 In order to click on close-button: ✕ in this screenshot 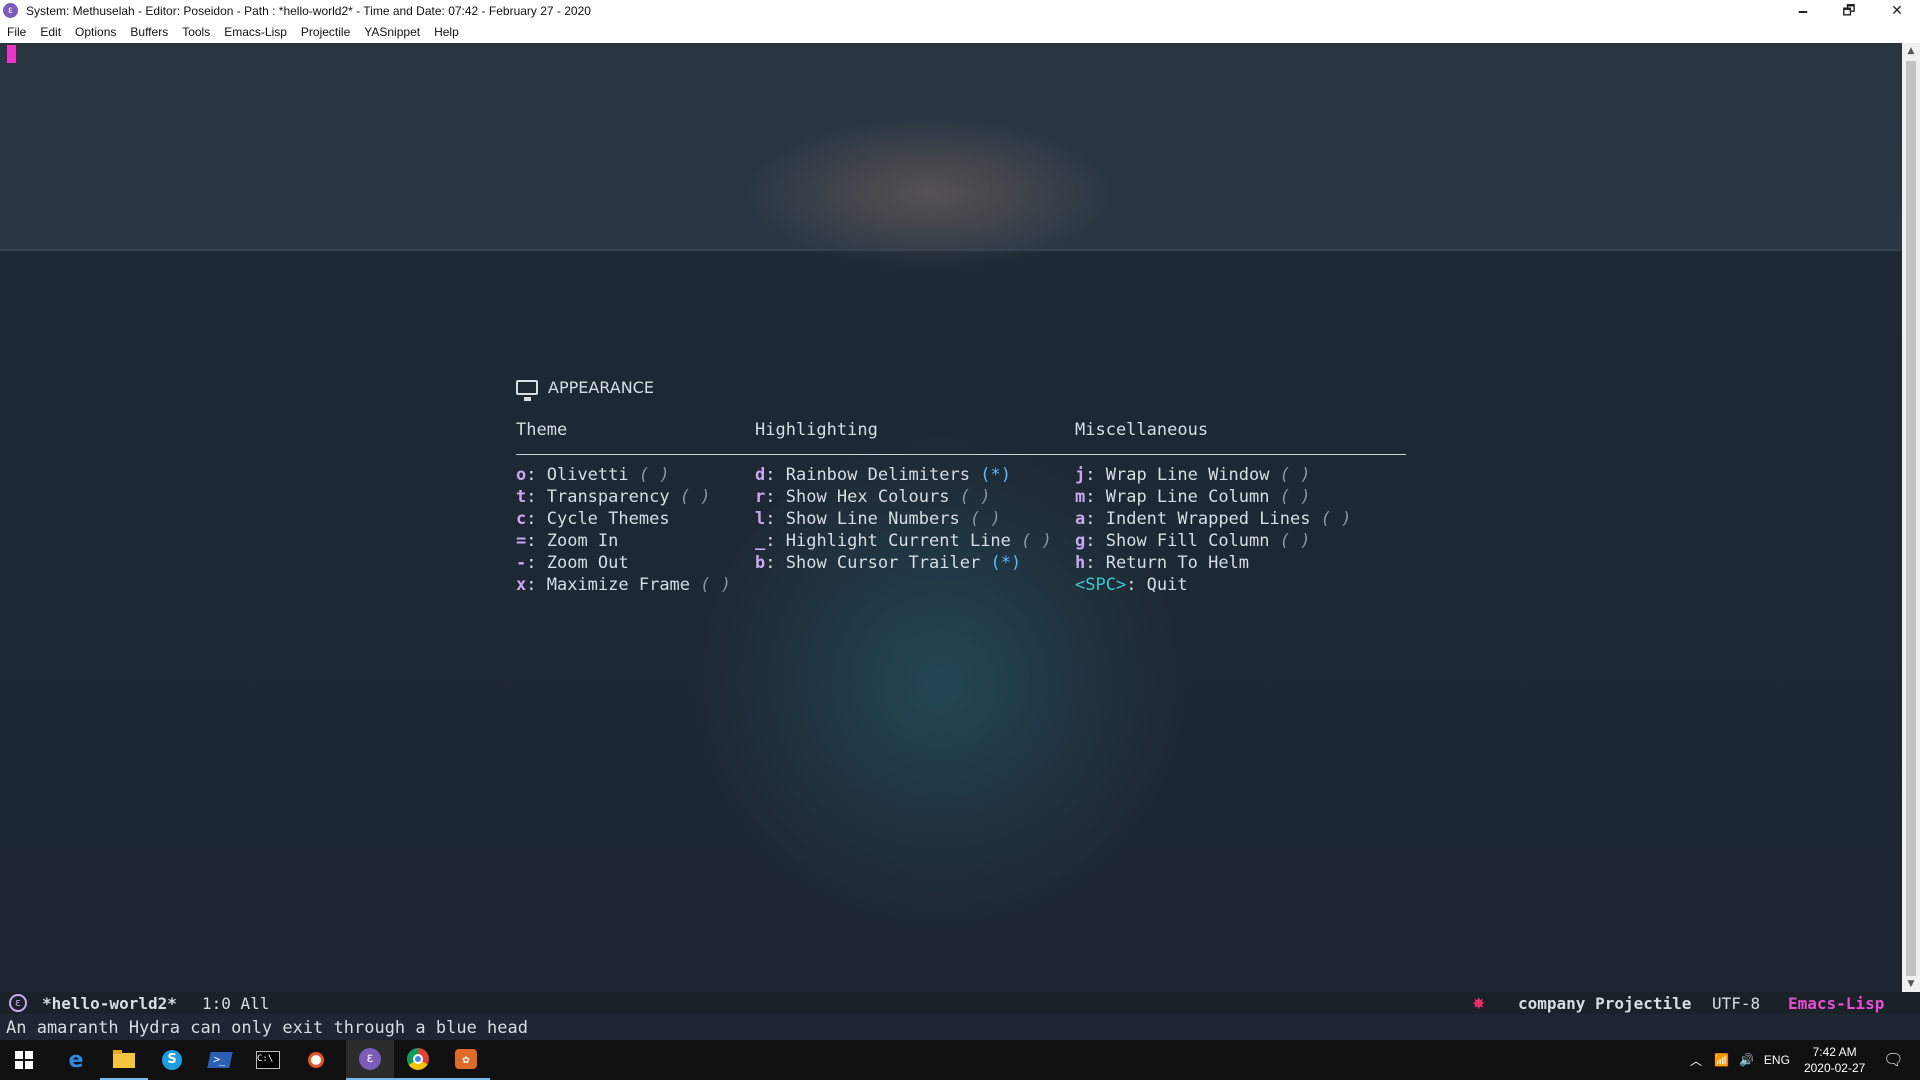, I will do `click(1897, 11)`.